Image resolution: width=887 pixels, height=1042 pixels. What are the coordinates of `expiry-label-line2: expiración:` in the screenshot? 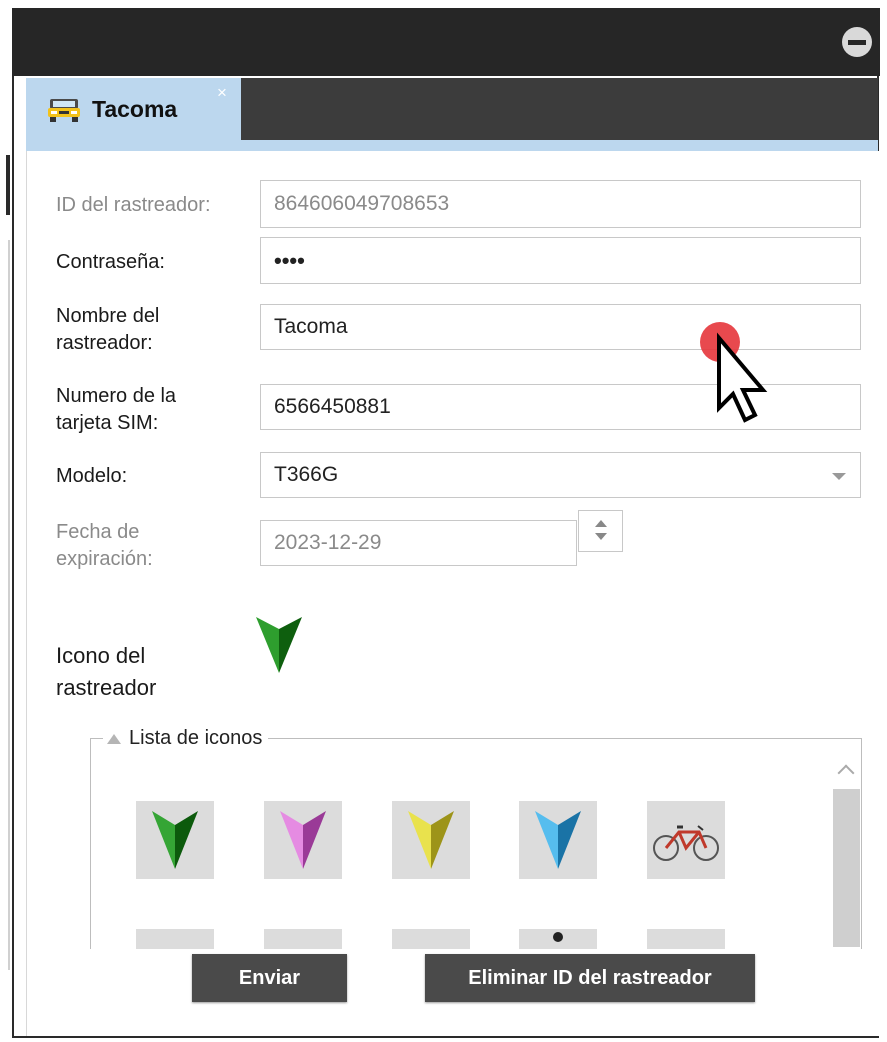 It's located at (104, 559).